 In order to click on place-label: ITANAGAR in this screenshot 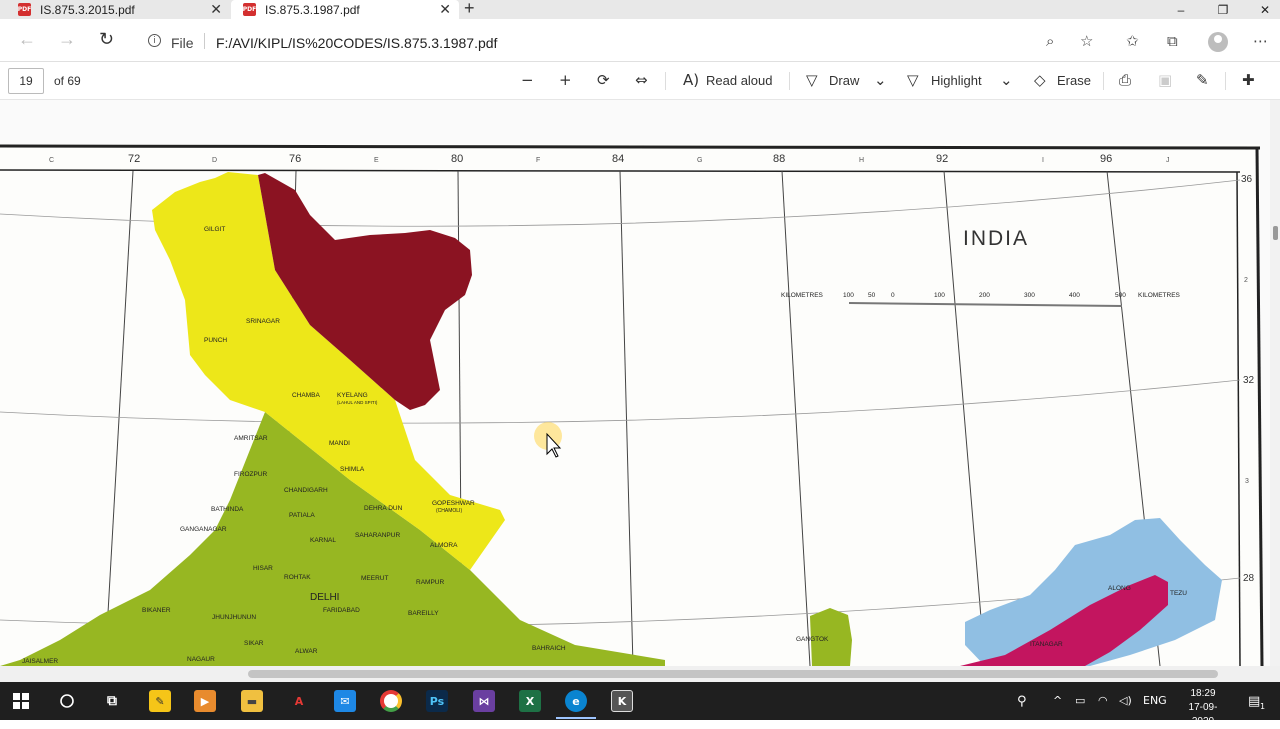, I will do `click(1046, 644)`.